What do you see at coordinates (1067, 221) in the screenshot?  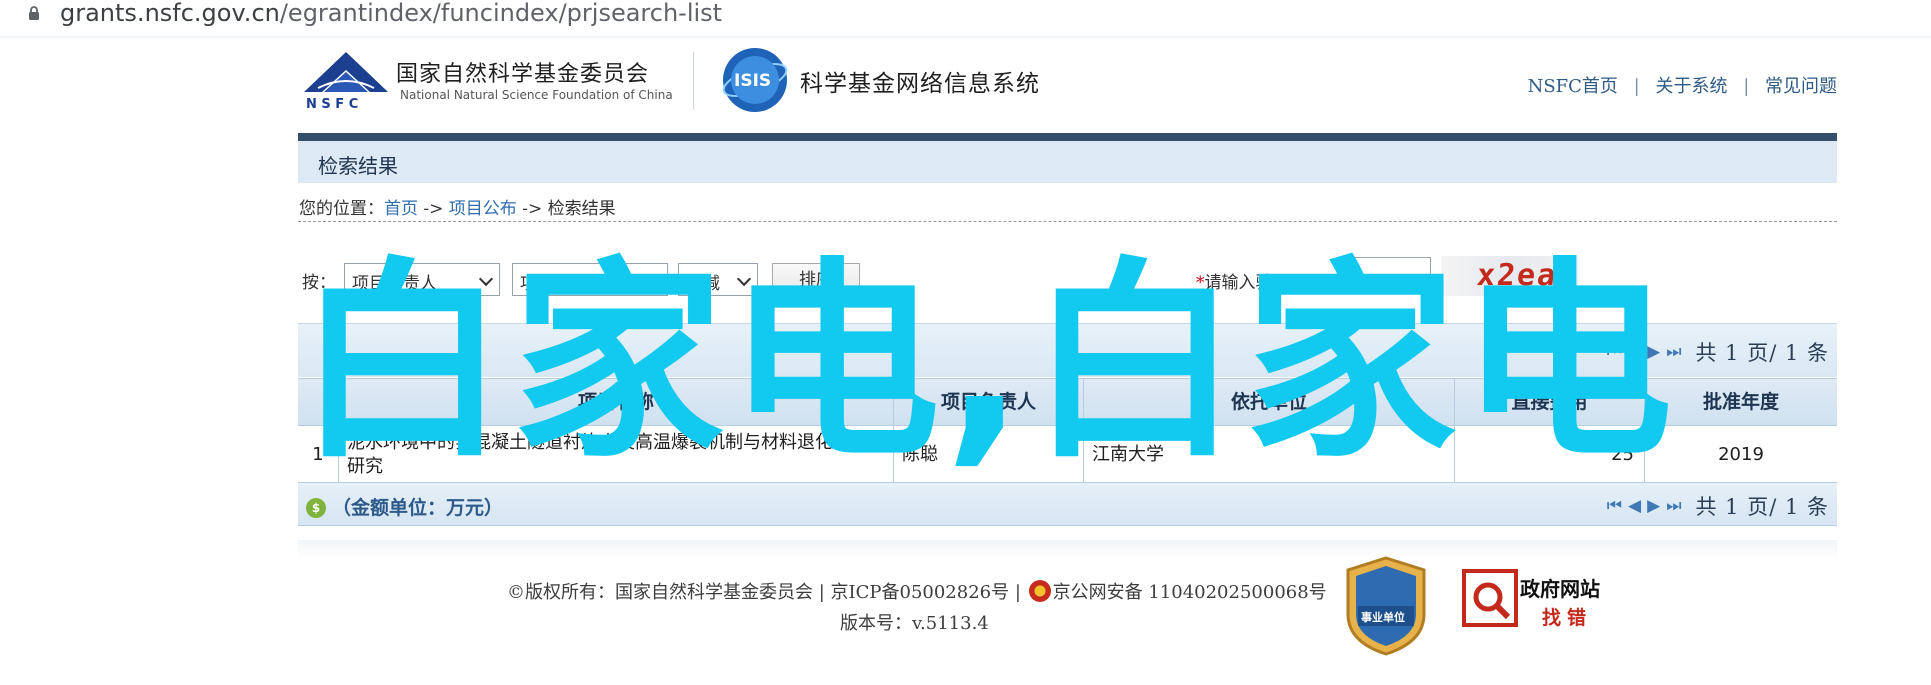 I see `dashed-divider` at bounding box center [1067, 221].